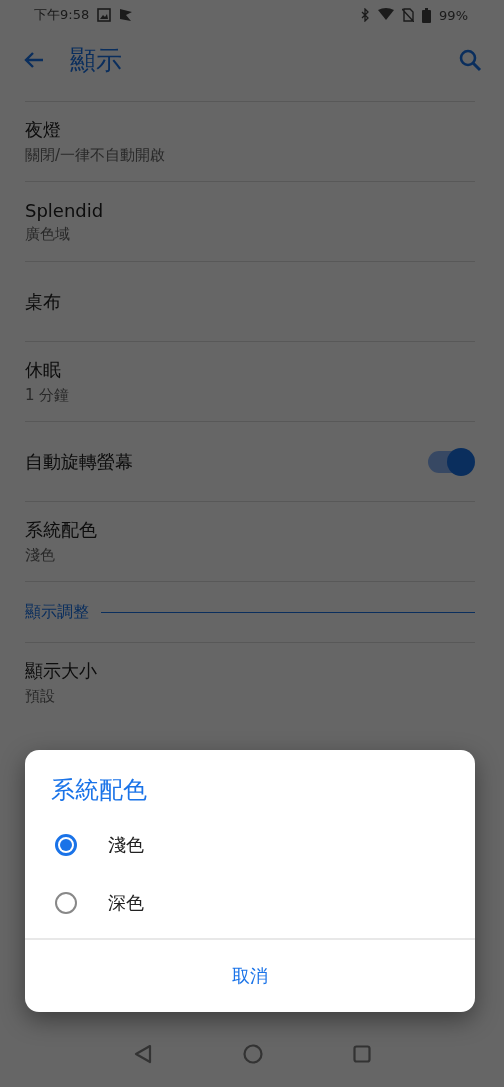 This screenshot has width=504, height=1087. What do you see at coordinates (79, 461) in the screenshot?
I see `setting-title: 自動旋轉螢幕` at bounding box center [79, 461].